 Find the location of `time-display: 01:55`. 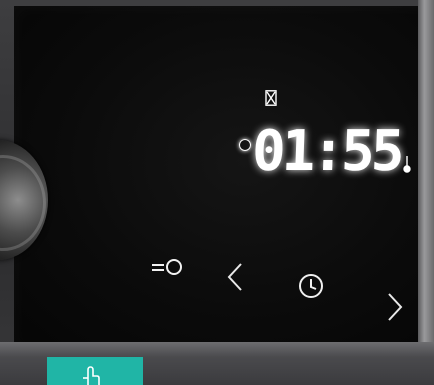

time-display: 01:55 is located at coordinates (326, 151).